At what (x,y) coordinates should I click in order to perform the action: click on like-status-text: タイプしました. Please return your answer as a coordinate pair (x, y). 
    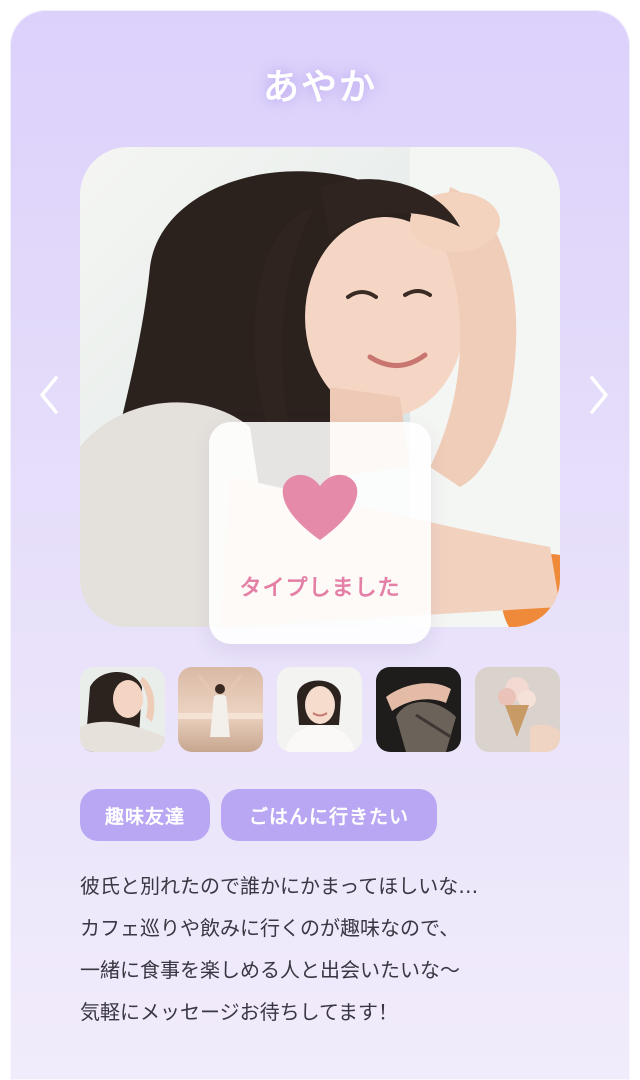
    Looking at the image, I should click on (320, 588).